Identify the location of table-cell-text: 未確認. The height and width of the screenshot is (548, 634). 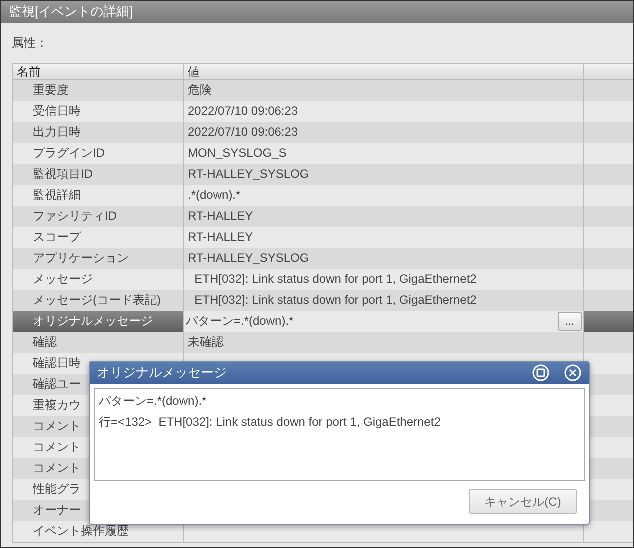
(205, 342).